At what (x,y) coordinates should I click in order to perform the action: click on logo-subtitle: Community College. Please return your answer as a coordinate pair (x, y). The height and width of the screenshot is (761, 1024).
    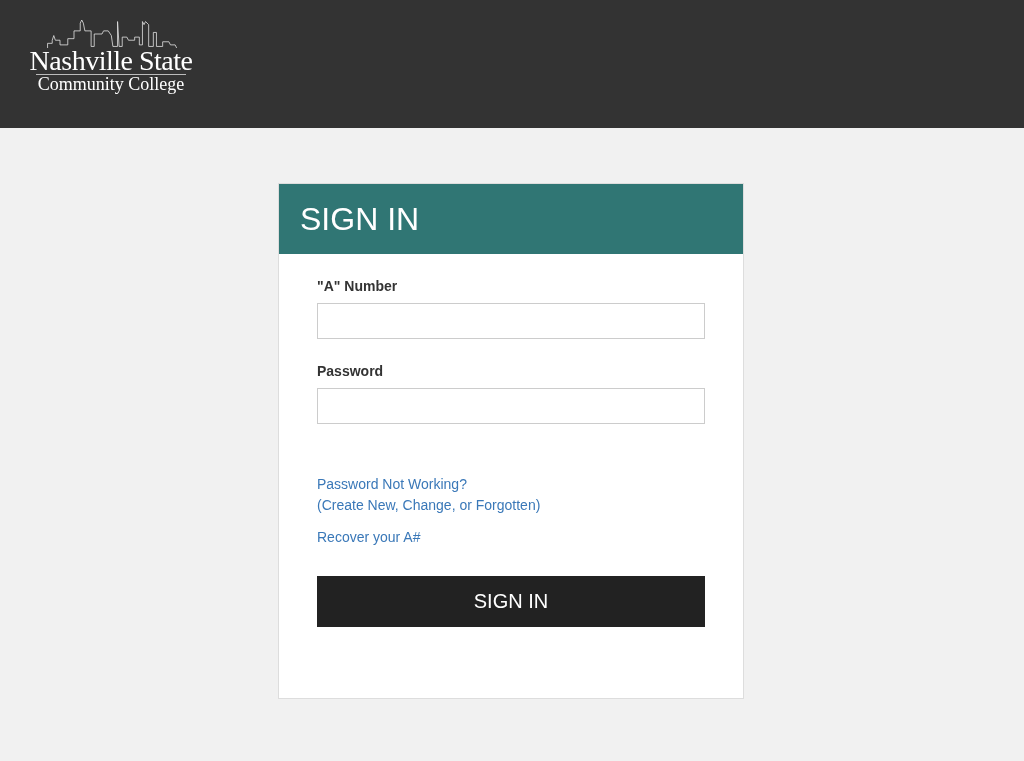
    Looking at the image, I should click on (111, 83).